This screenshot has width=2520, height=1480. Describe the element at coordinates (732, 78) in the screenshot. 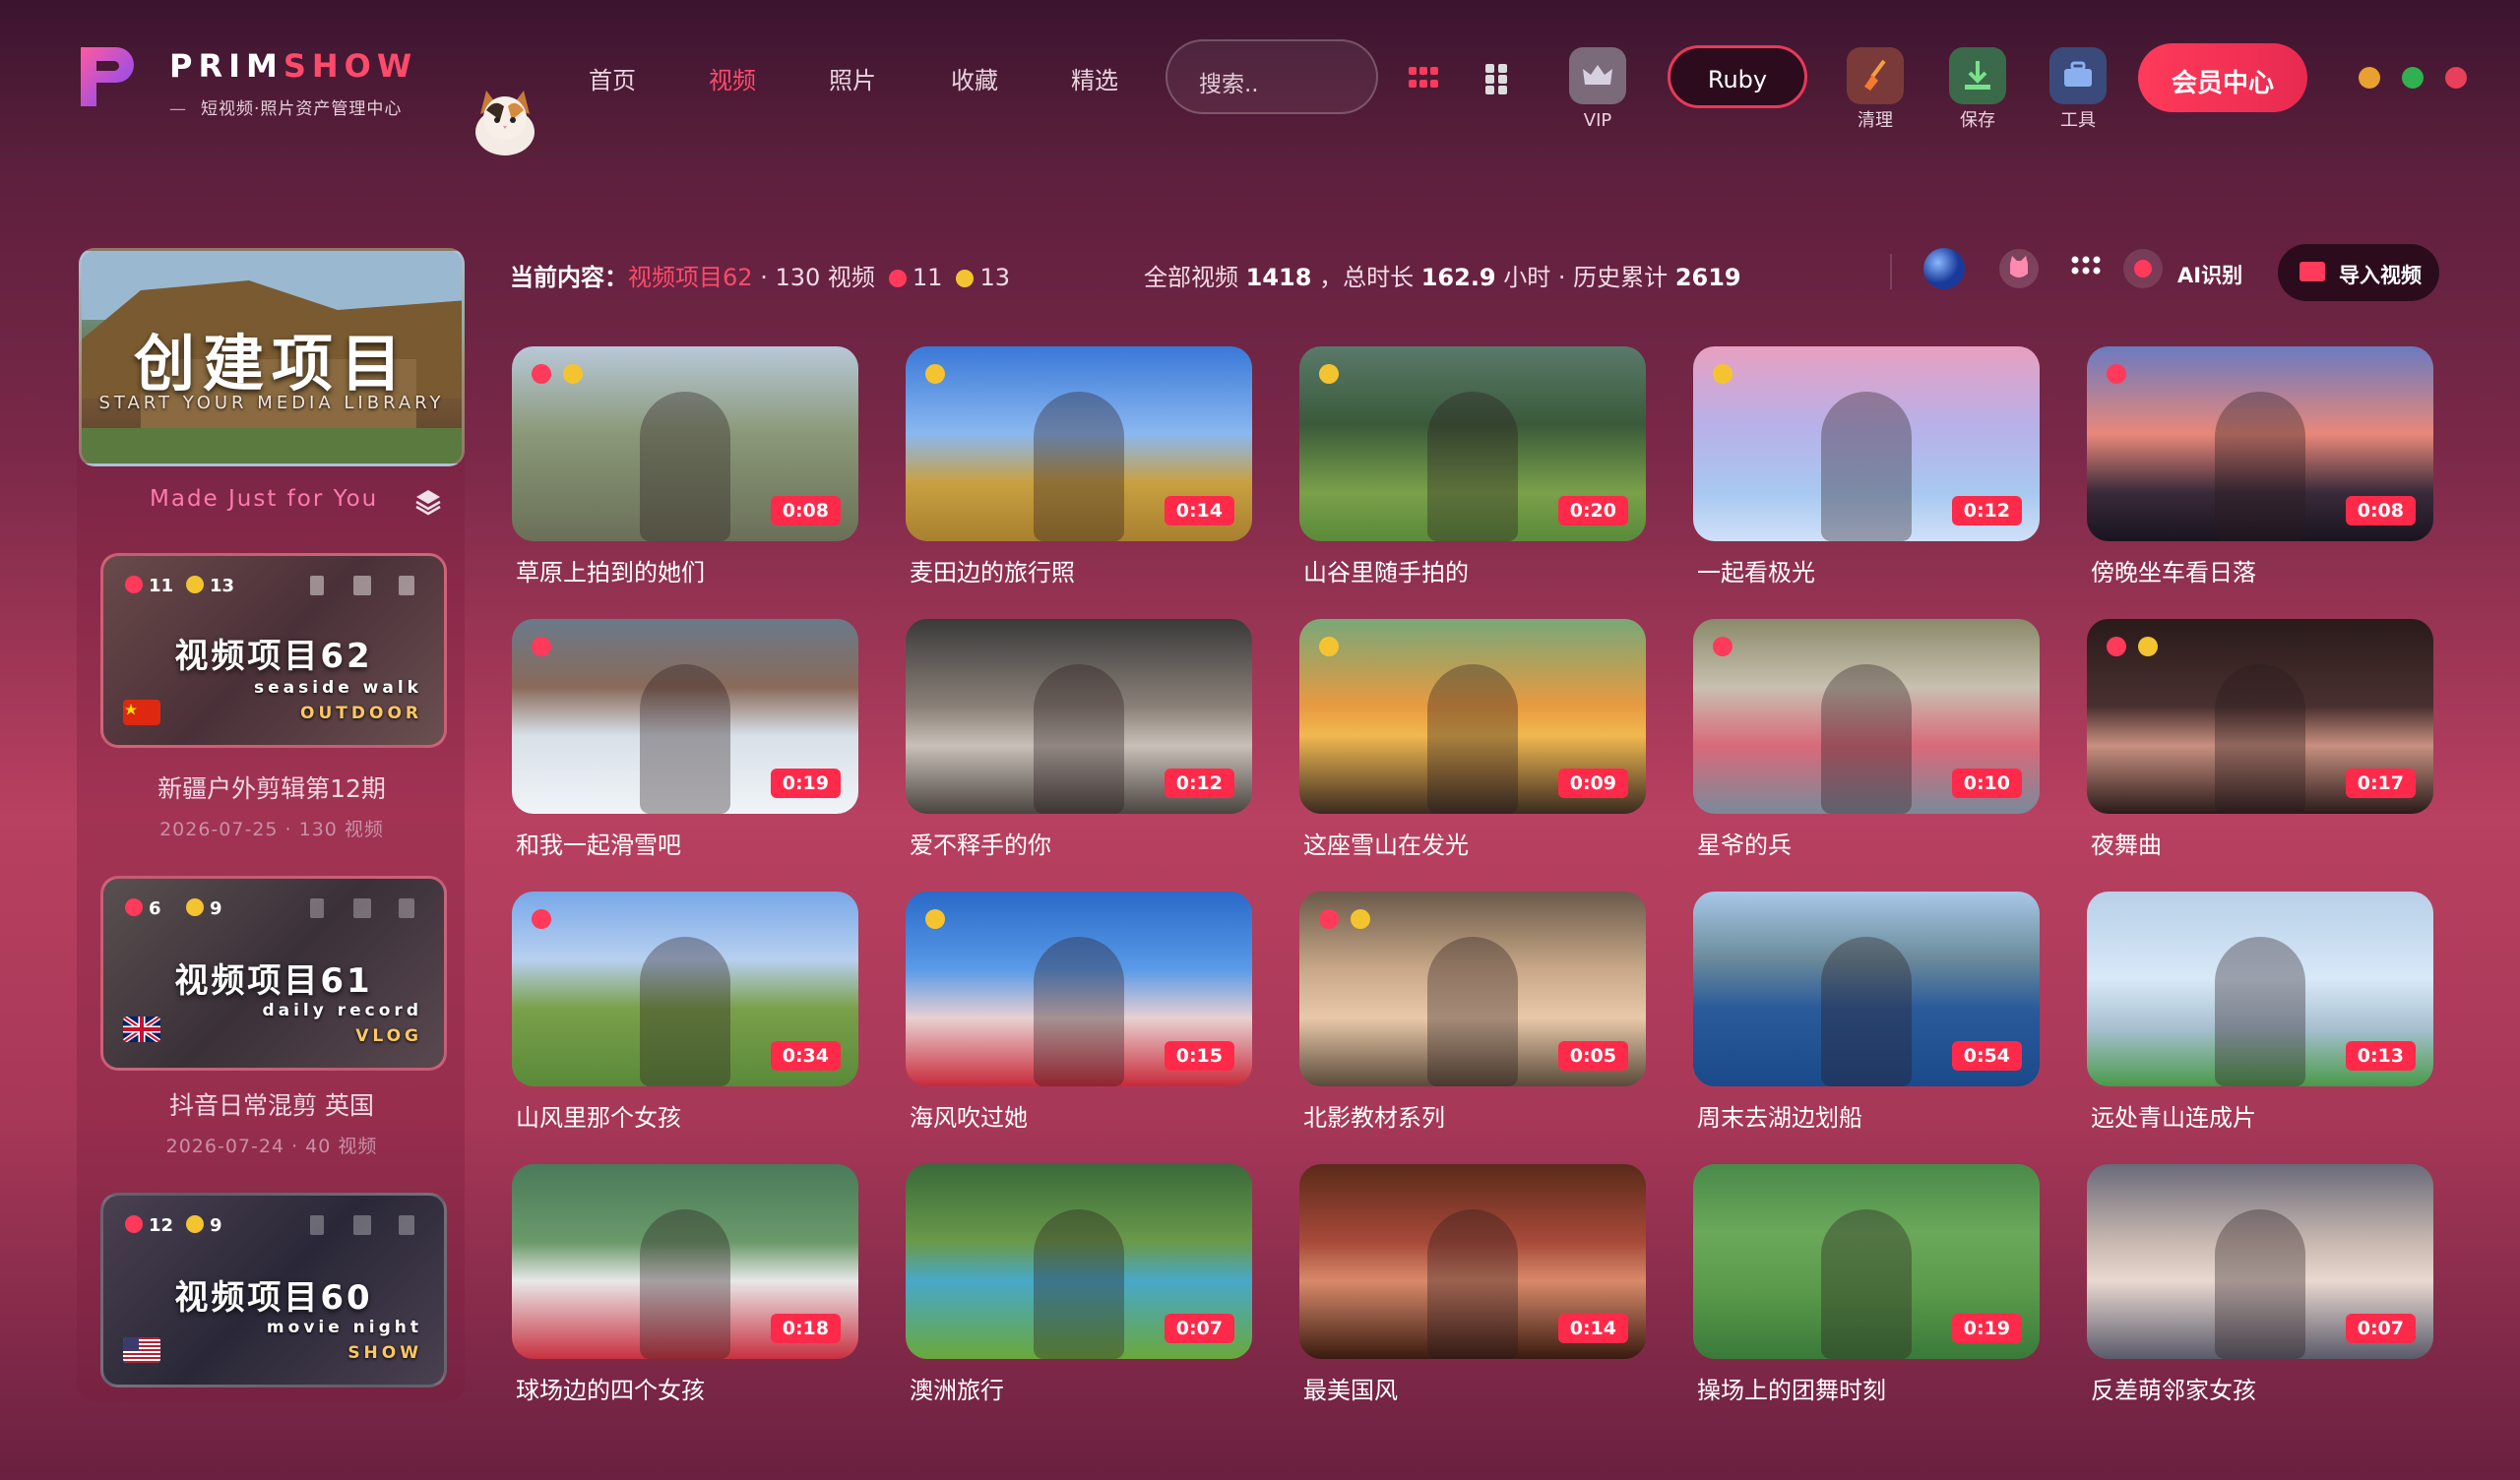

I see `nav-videos: 视频` at that location.